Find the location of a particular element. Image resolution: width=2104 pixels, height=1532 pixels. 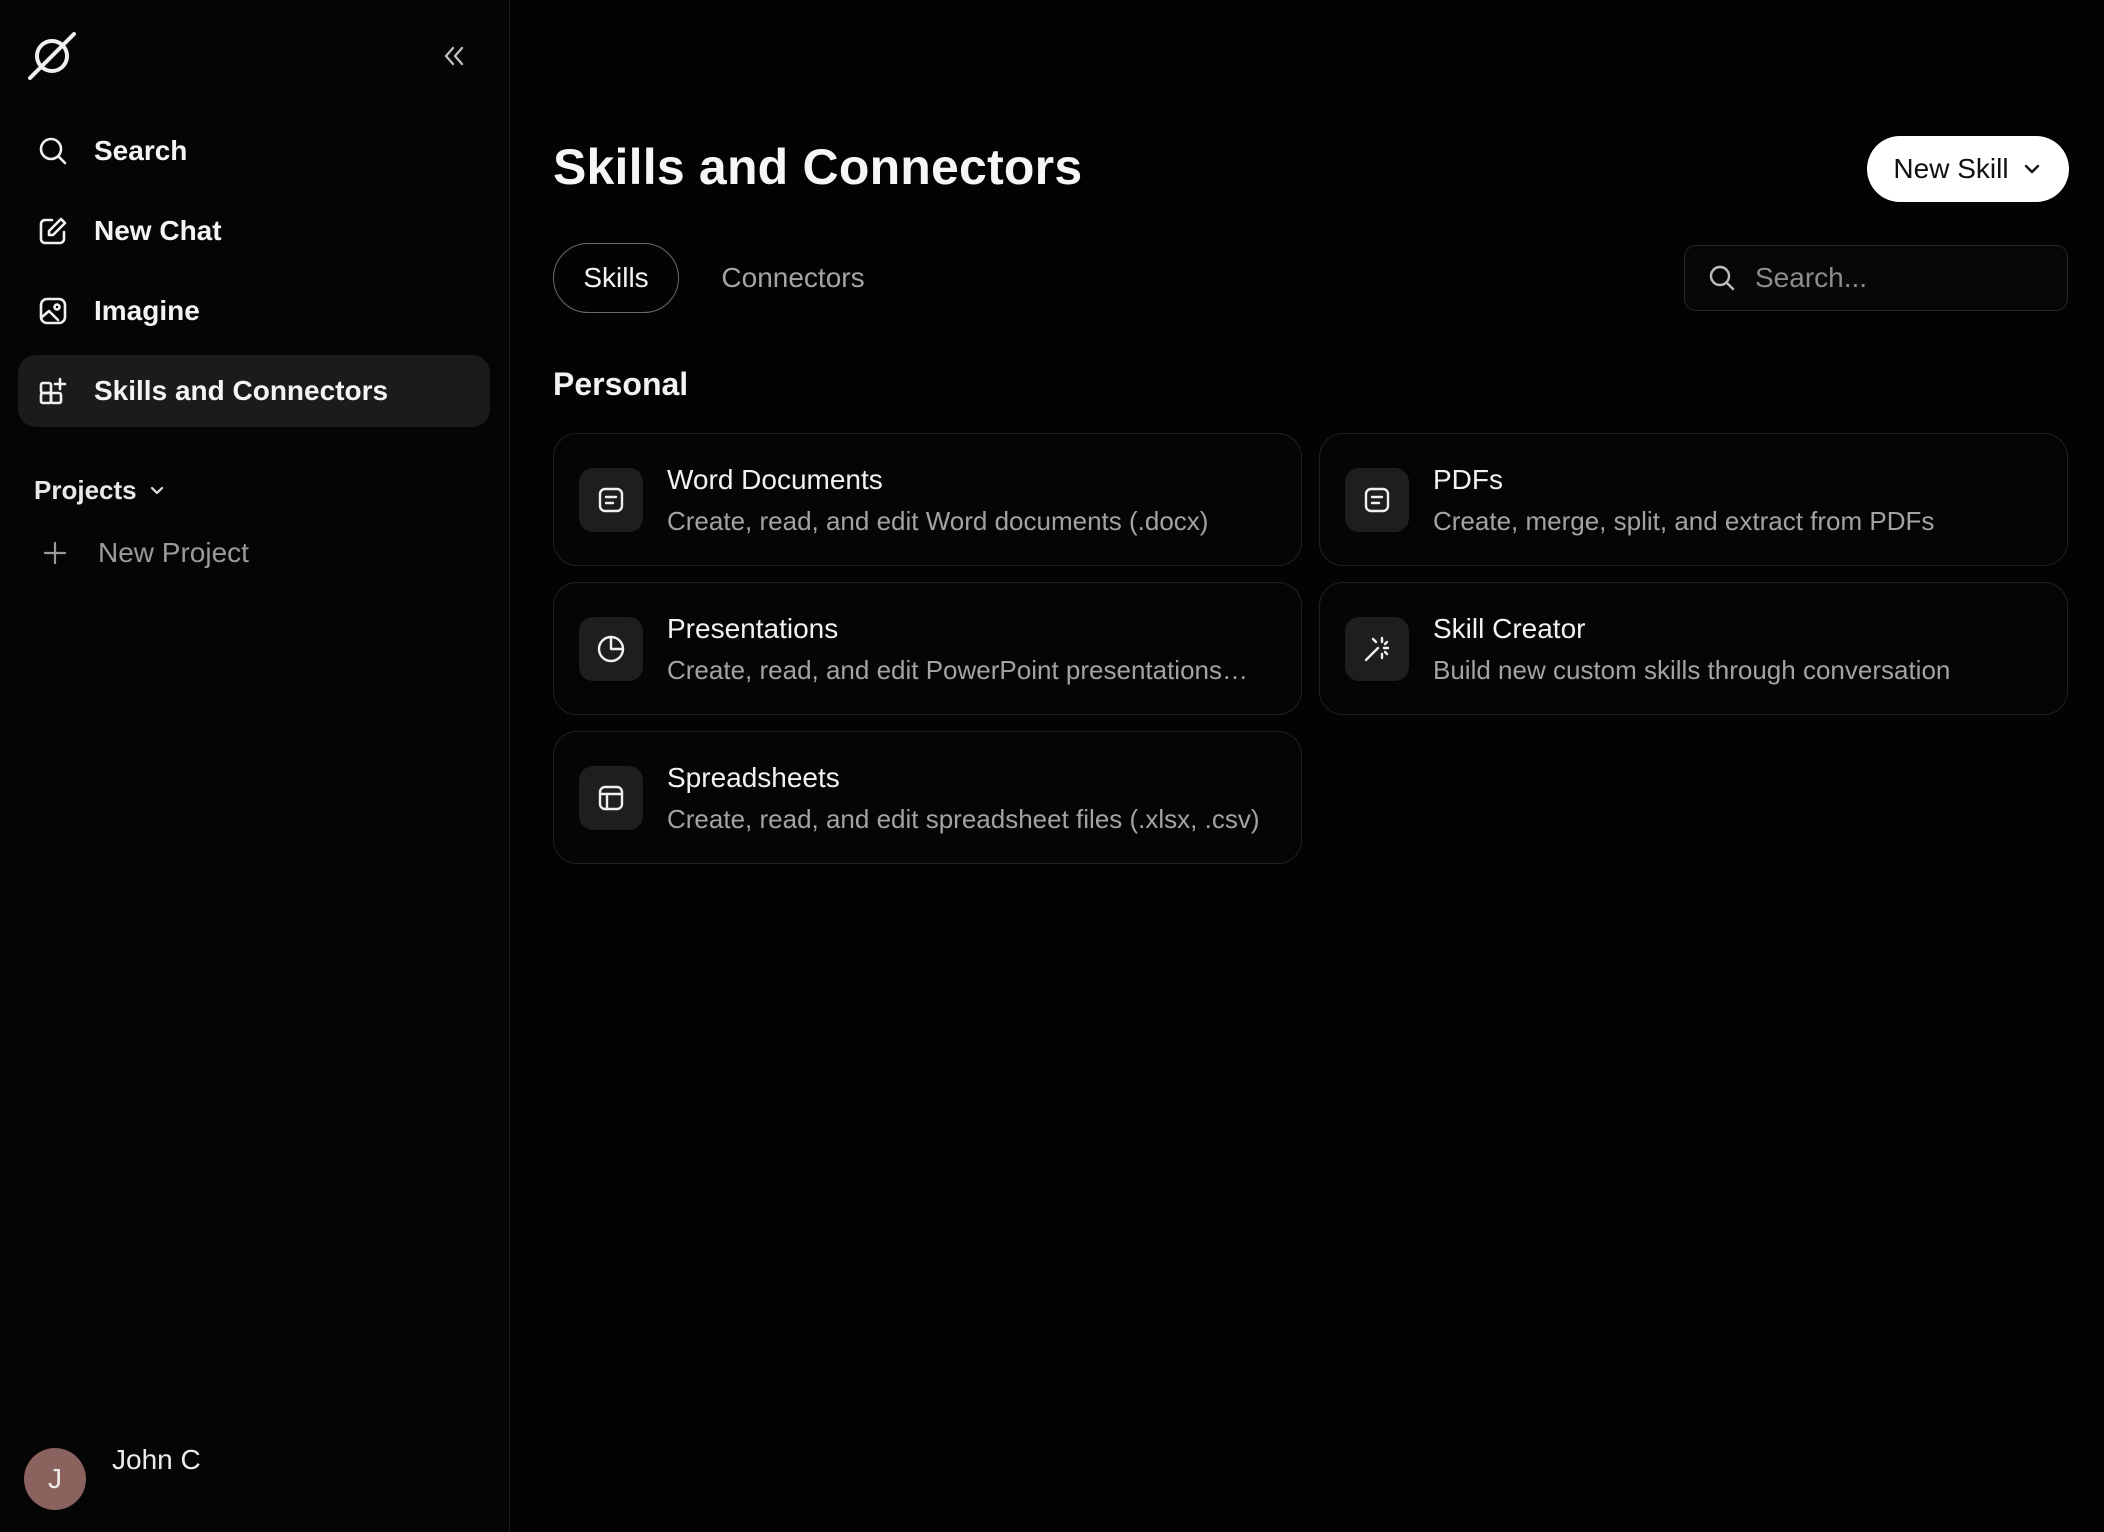

table-icon is located at coordinates (611, 798).